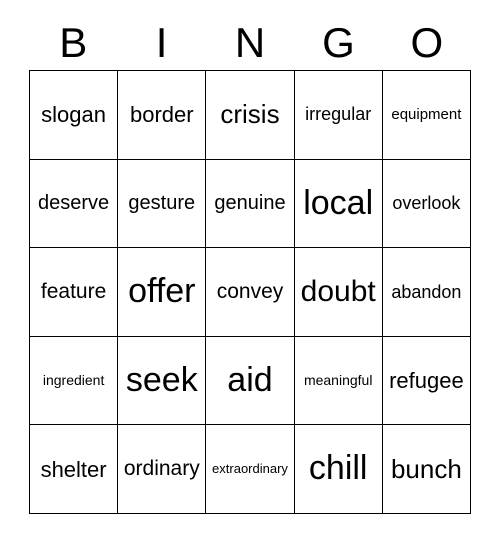  I want to click on bingo-cell: extraordinary, so click(250, 469).